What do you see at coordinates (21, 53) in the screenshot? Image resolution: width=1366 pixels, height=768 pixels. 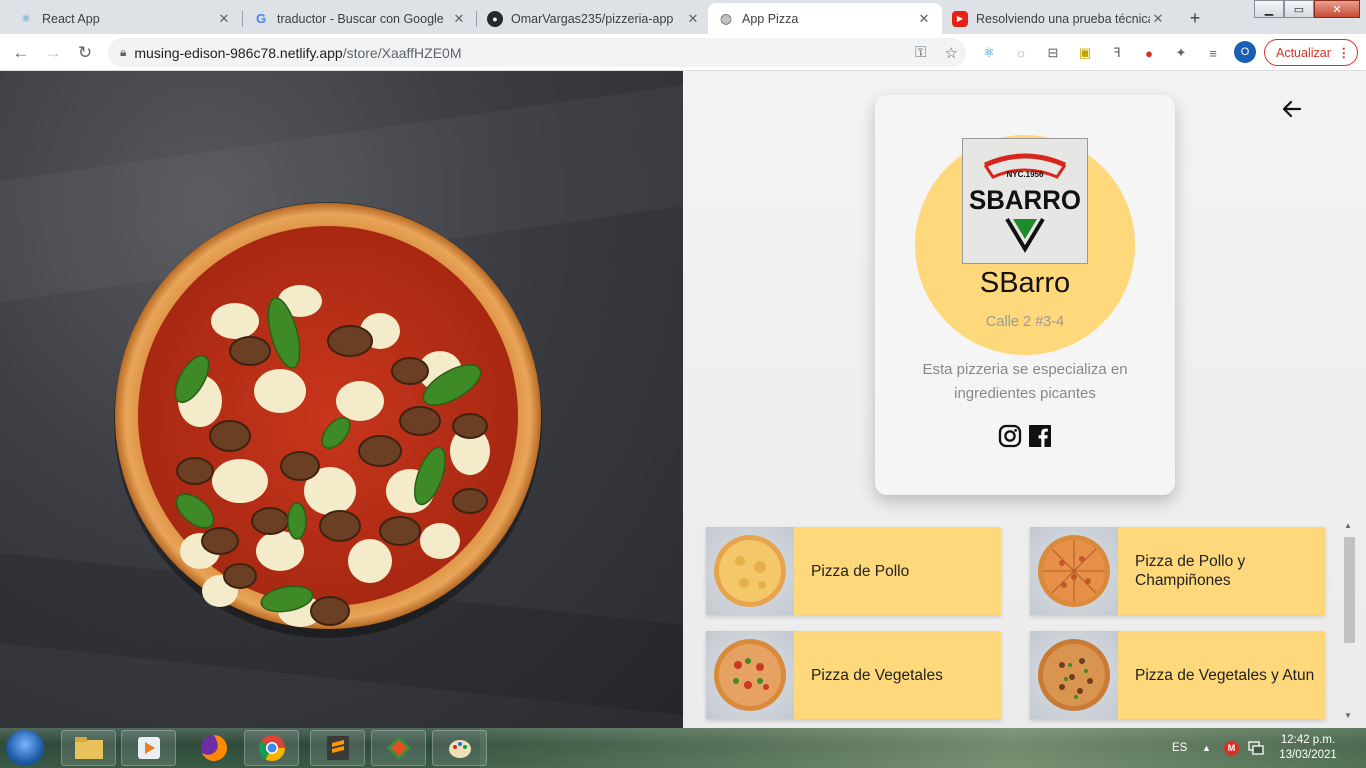 I see `back-icon: ←` at bounding box center [21, 53].